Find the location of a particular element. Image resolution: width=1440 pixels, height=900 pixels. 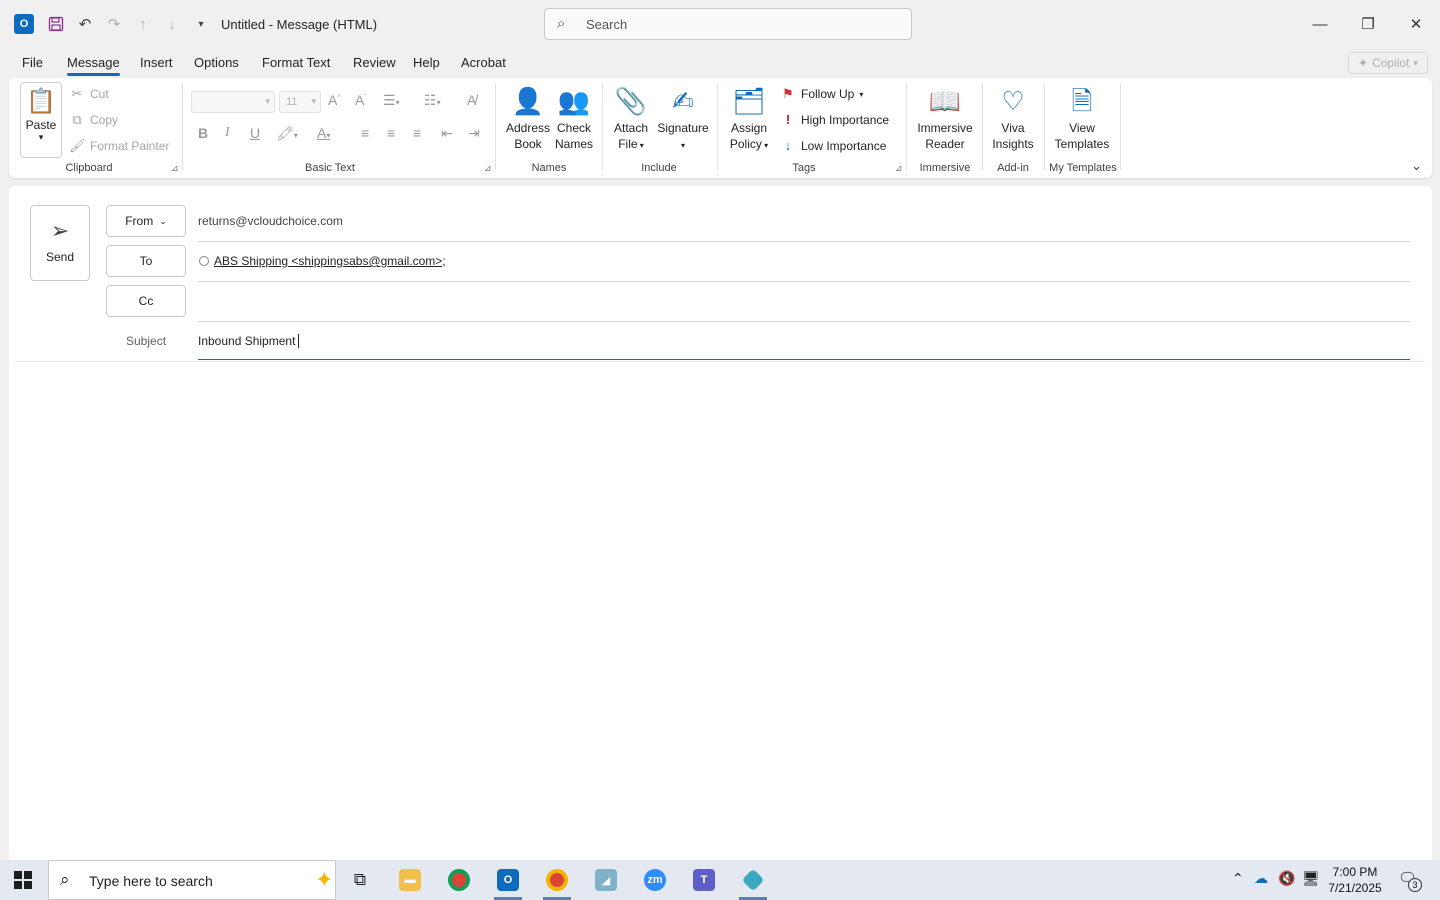

cut-button: ✂ Cut is located at coordinates (89, 94).